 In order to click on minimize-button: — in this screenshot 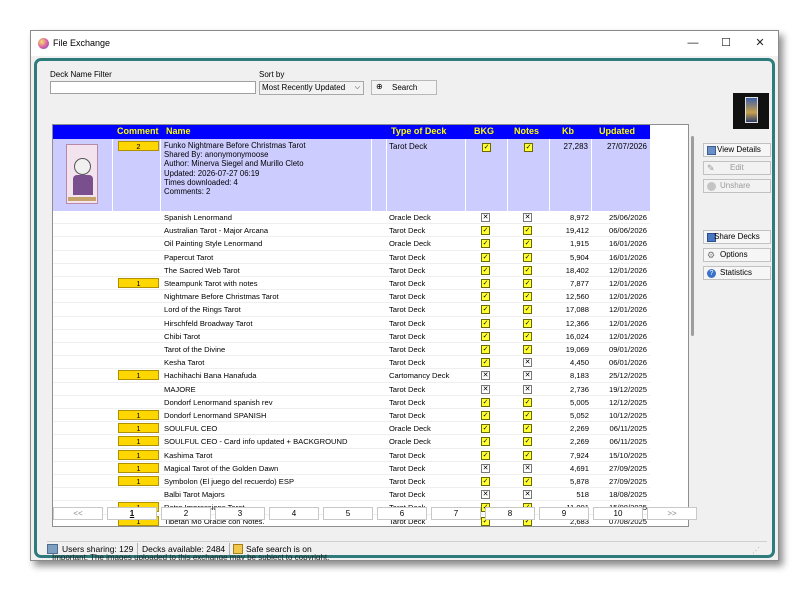, I will do `click(693, 43)`.